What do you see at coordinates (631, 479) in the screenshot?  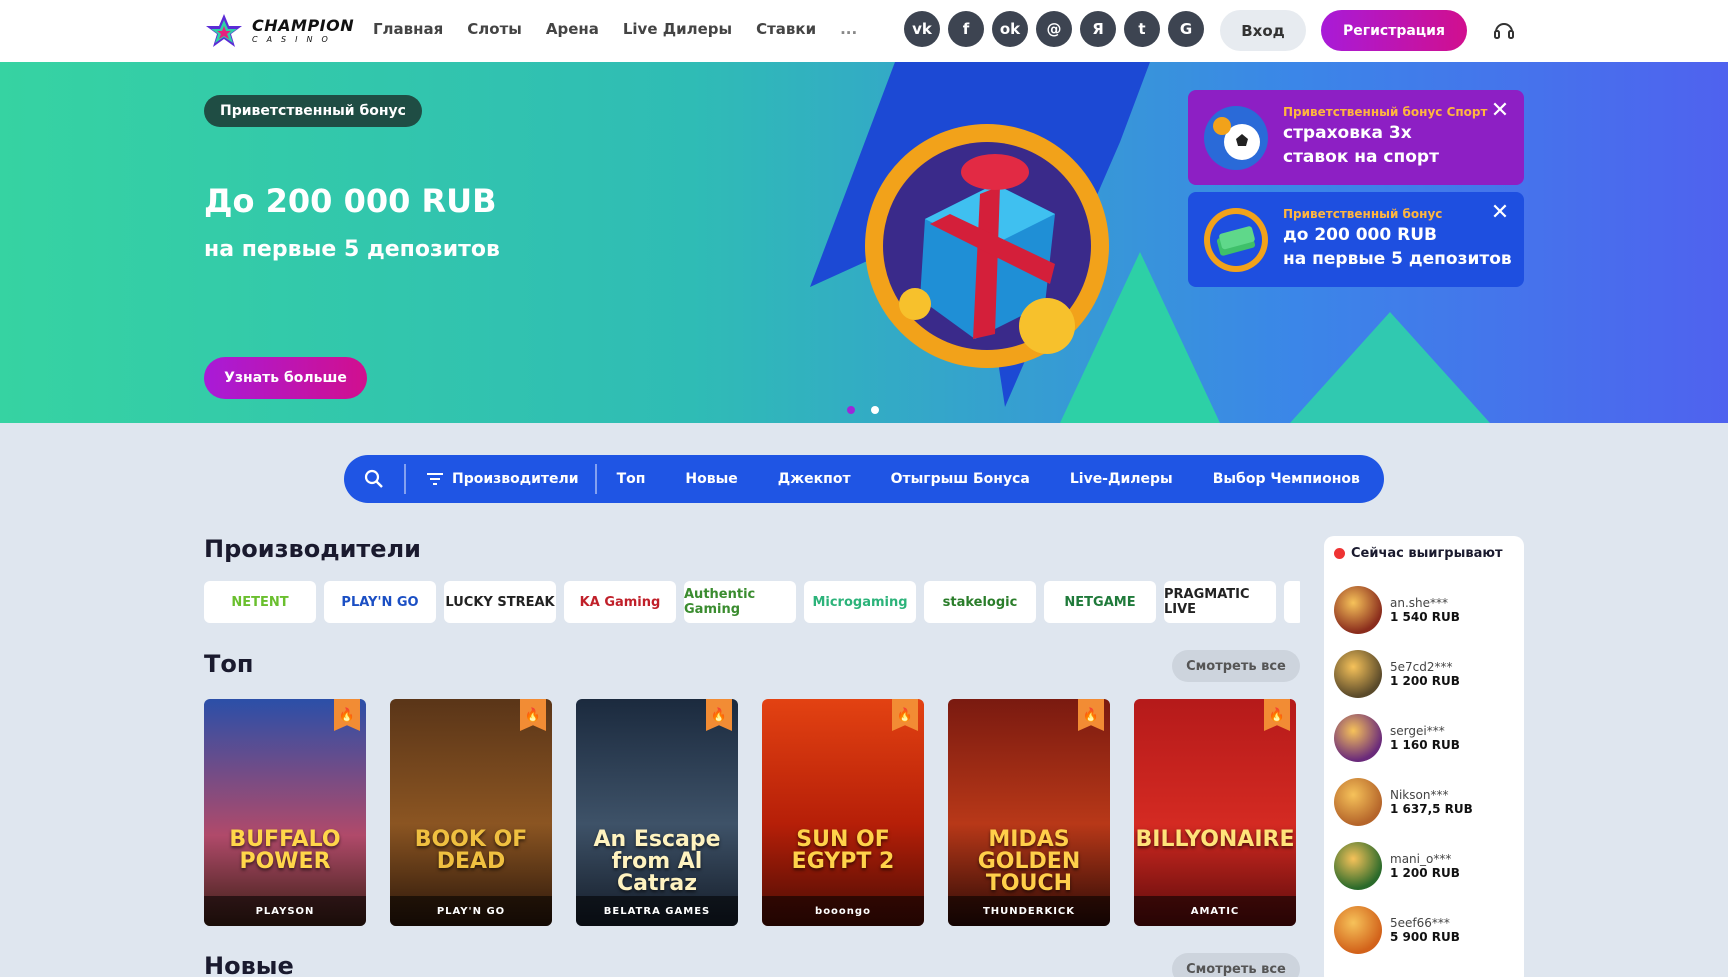 I see `category-top: Топ` at bounding box center [631, 479].